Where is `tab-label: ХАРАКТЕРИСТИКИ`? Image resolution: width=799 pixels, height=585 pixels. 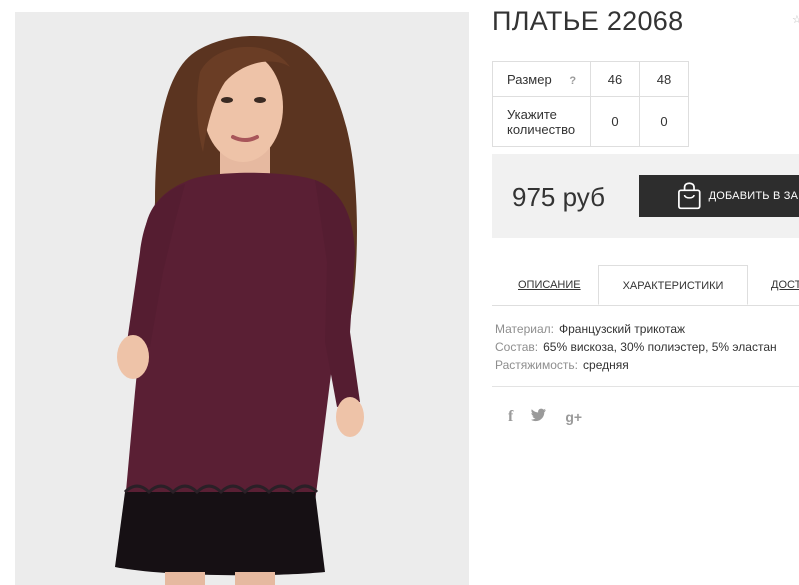
tab-label: ХАРАКТЕРИСТИКИ is located at coordinates (673, 286).